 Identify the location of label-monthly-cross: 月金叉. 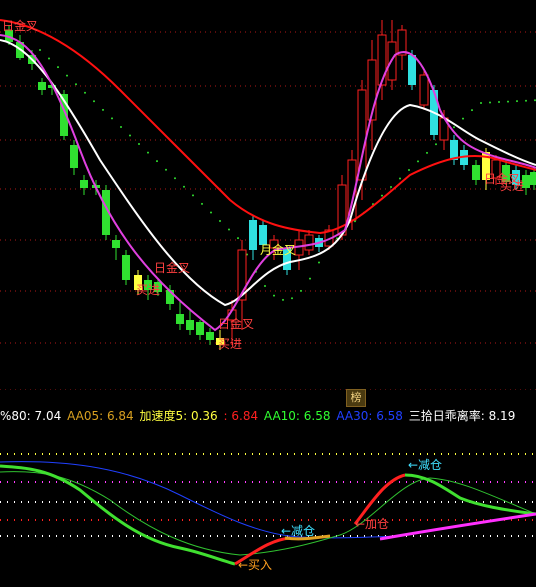
(278, 249).